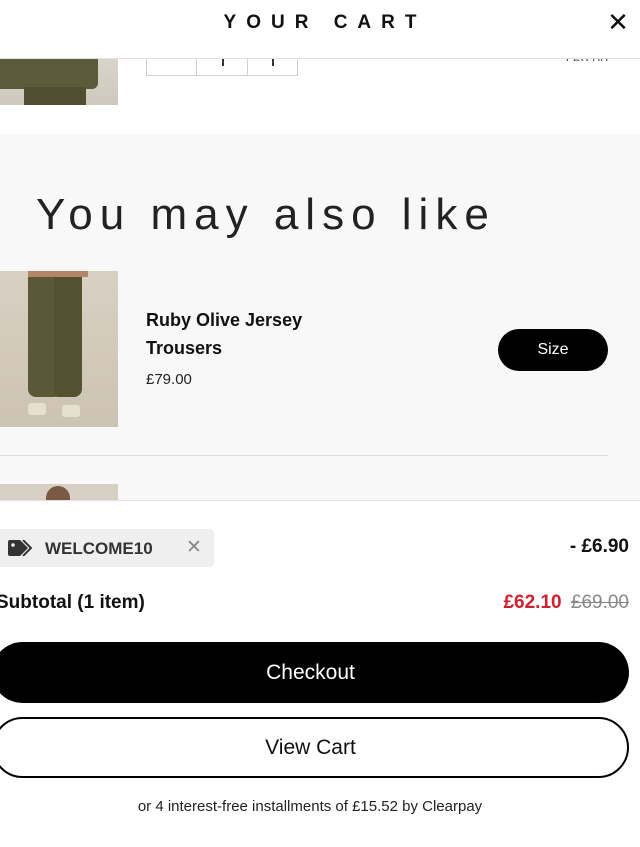 The image size is (640, 847). Describe the element at coordinates (272, 67) in the screenshot. I see `increase-button` at that location.